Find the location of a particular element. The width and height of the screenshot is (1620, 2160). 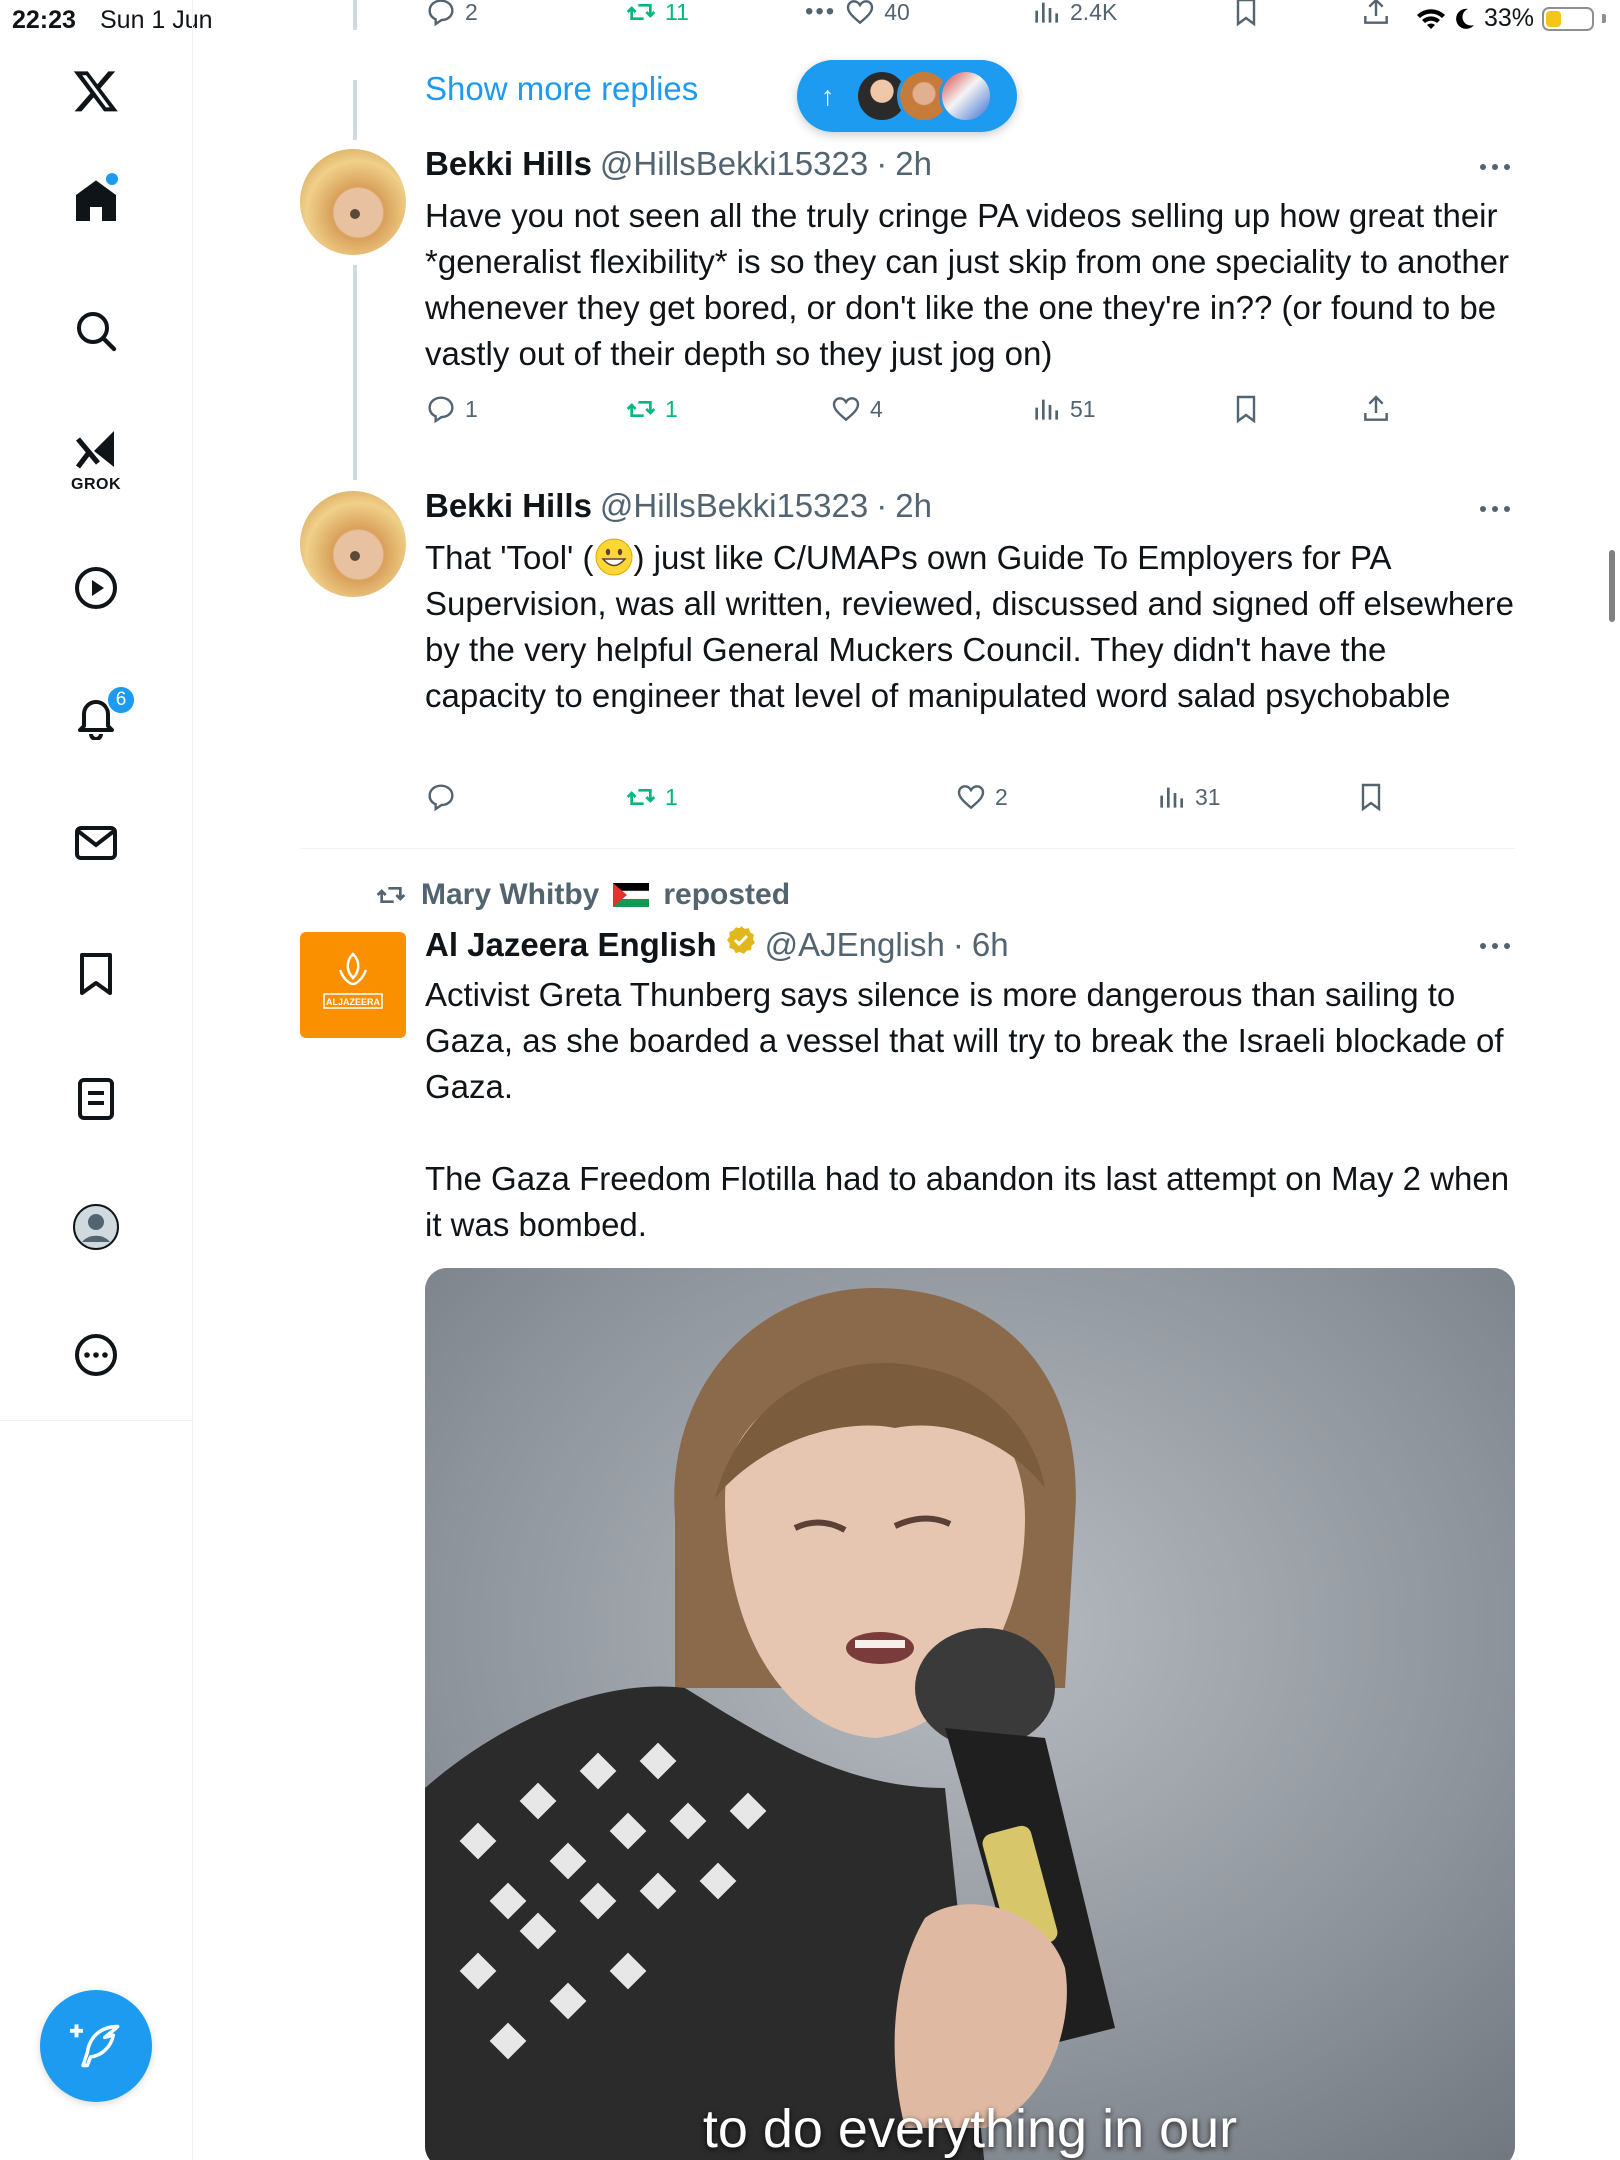

previous-post-actions: 2 11 ••• 40 2.4K is located at coordinates (925, 16).